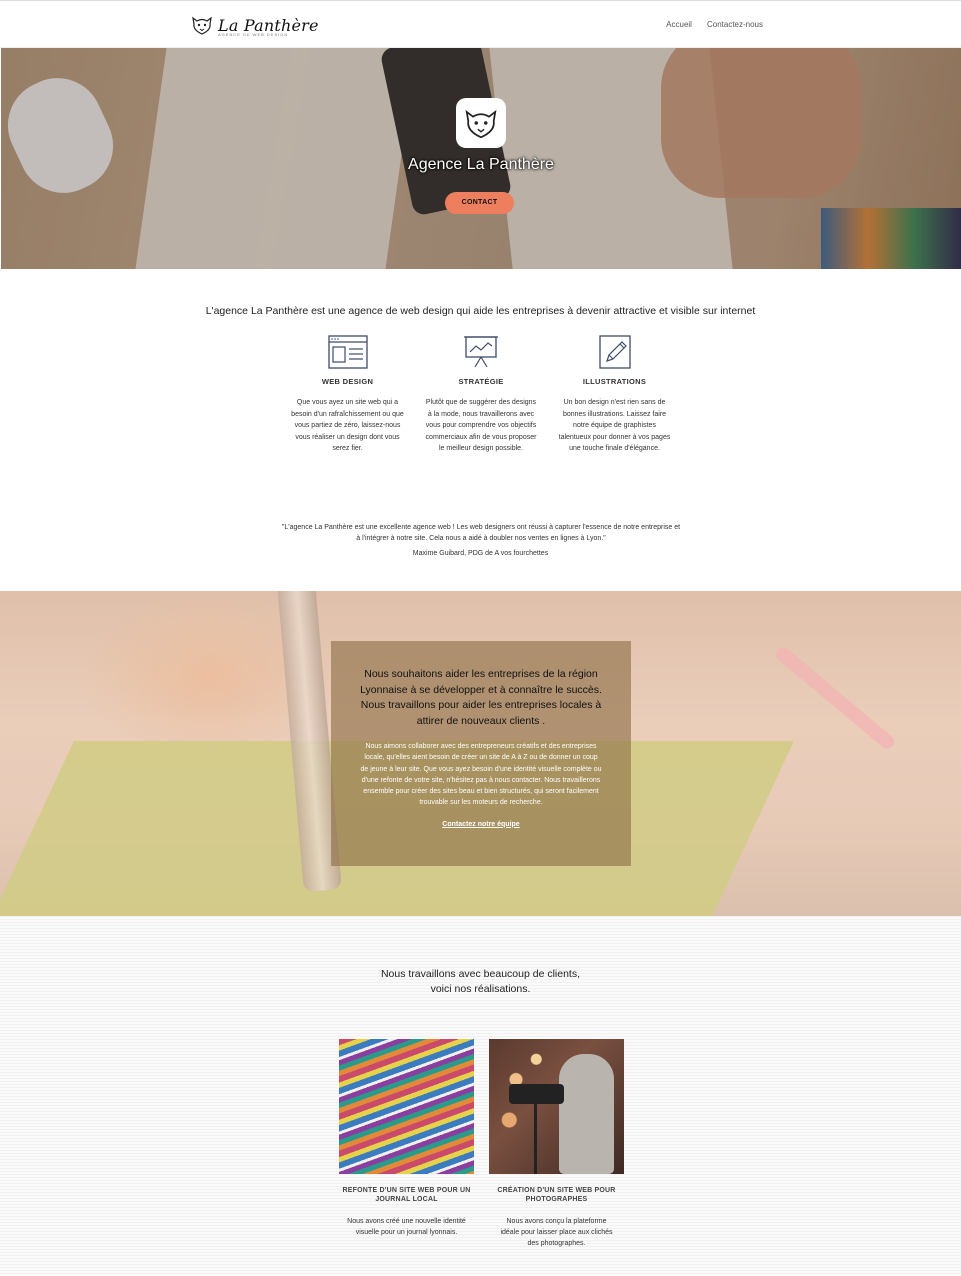  What do you see at coordinates (614, 381) in the screenshot?
I see `service-title: ILLUSTRATIONS` at bounding box center [614, 381].